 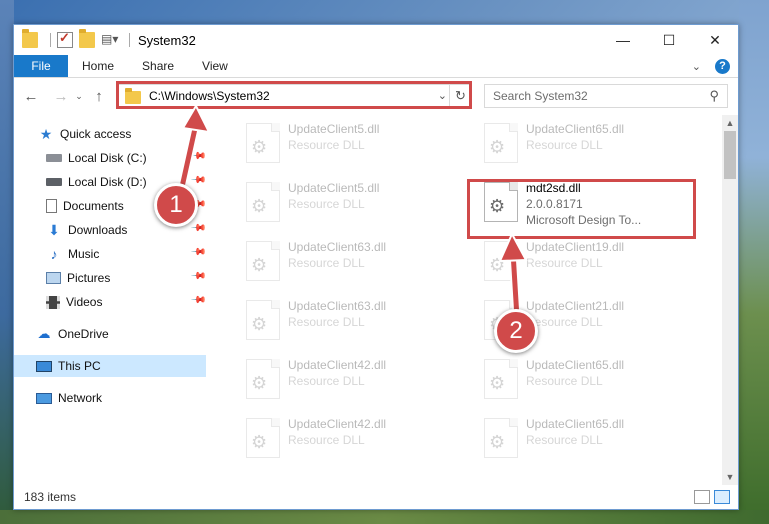 I want to click on up-arrow-icon: ↑, so click(x=99, y=96).